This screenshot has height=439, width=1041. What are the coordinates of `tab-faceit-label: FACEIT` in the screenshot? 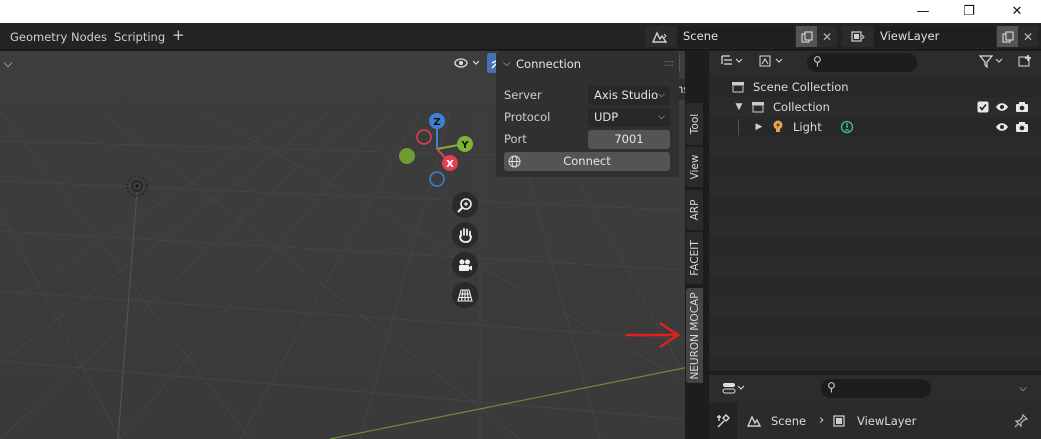 It's located at (694, 258).